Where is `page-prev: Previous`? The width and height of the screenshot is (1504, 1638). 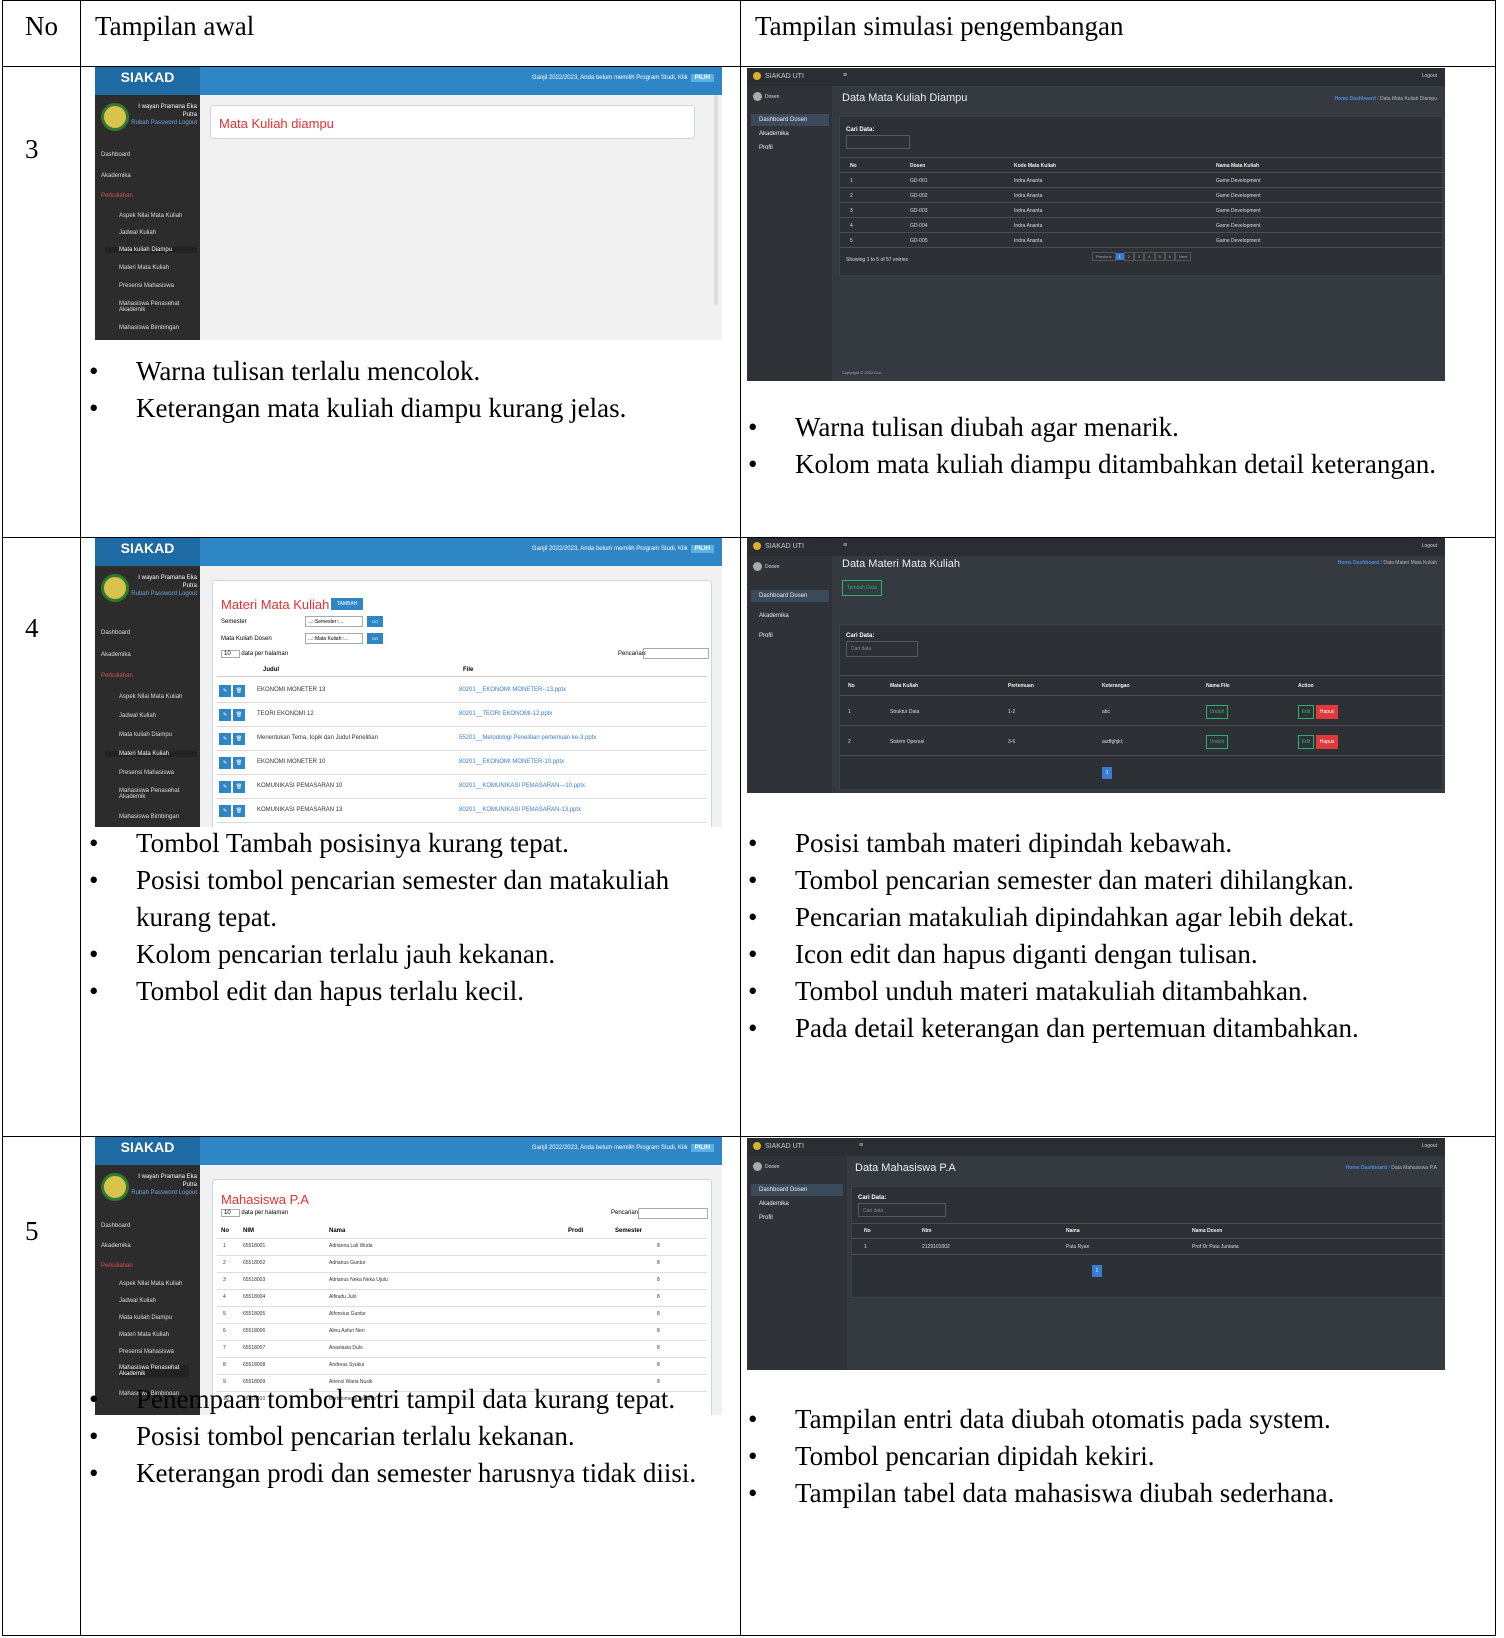 page-prev: Previous is located at coordinates (1104, 256).